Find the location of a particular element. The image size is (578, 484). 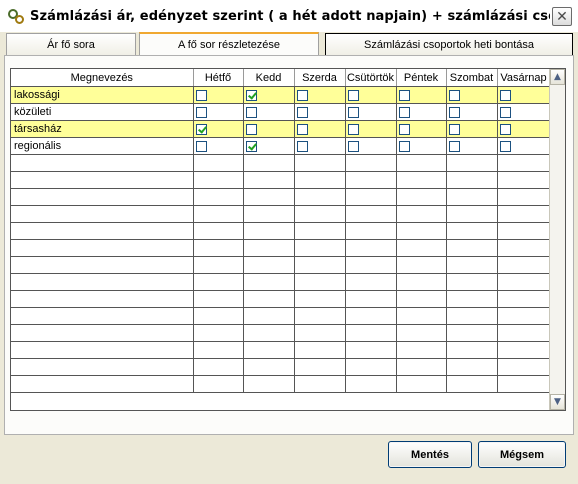

table-row: lakossági is located at coordinates (281, 95).